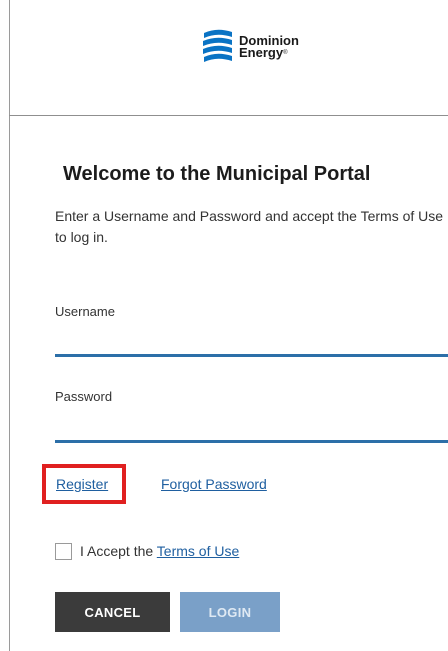 This screenshot has width=448, height=651. Describe the element at coordinates (84, 396) in the screenshot. I see `password-label: Password` at that location.